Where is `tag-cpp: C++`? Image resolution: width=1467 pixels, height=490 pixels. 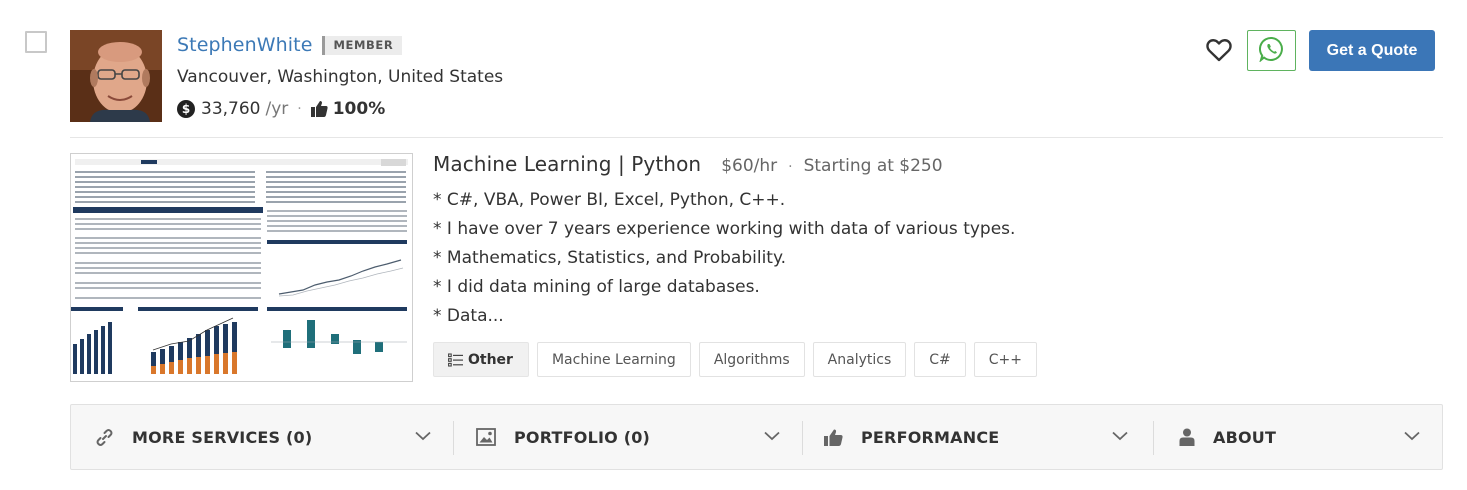 tag-cpp: C++ is located at coordinates (1005, 359).